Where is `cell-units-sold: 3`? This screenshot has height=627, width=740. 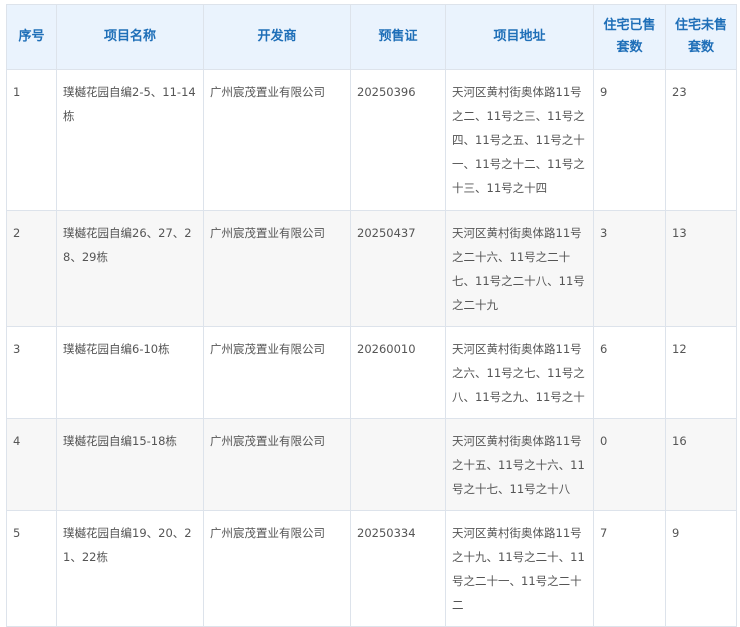 cell-units-sold: 3 is located at coordinates (629, 268).